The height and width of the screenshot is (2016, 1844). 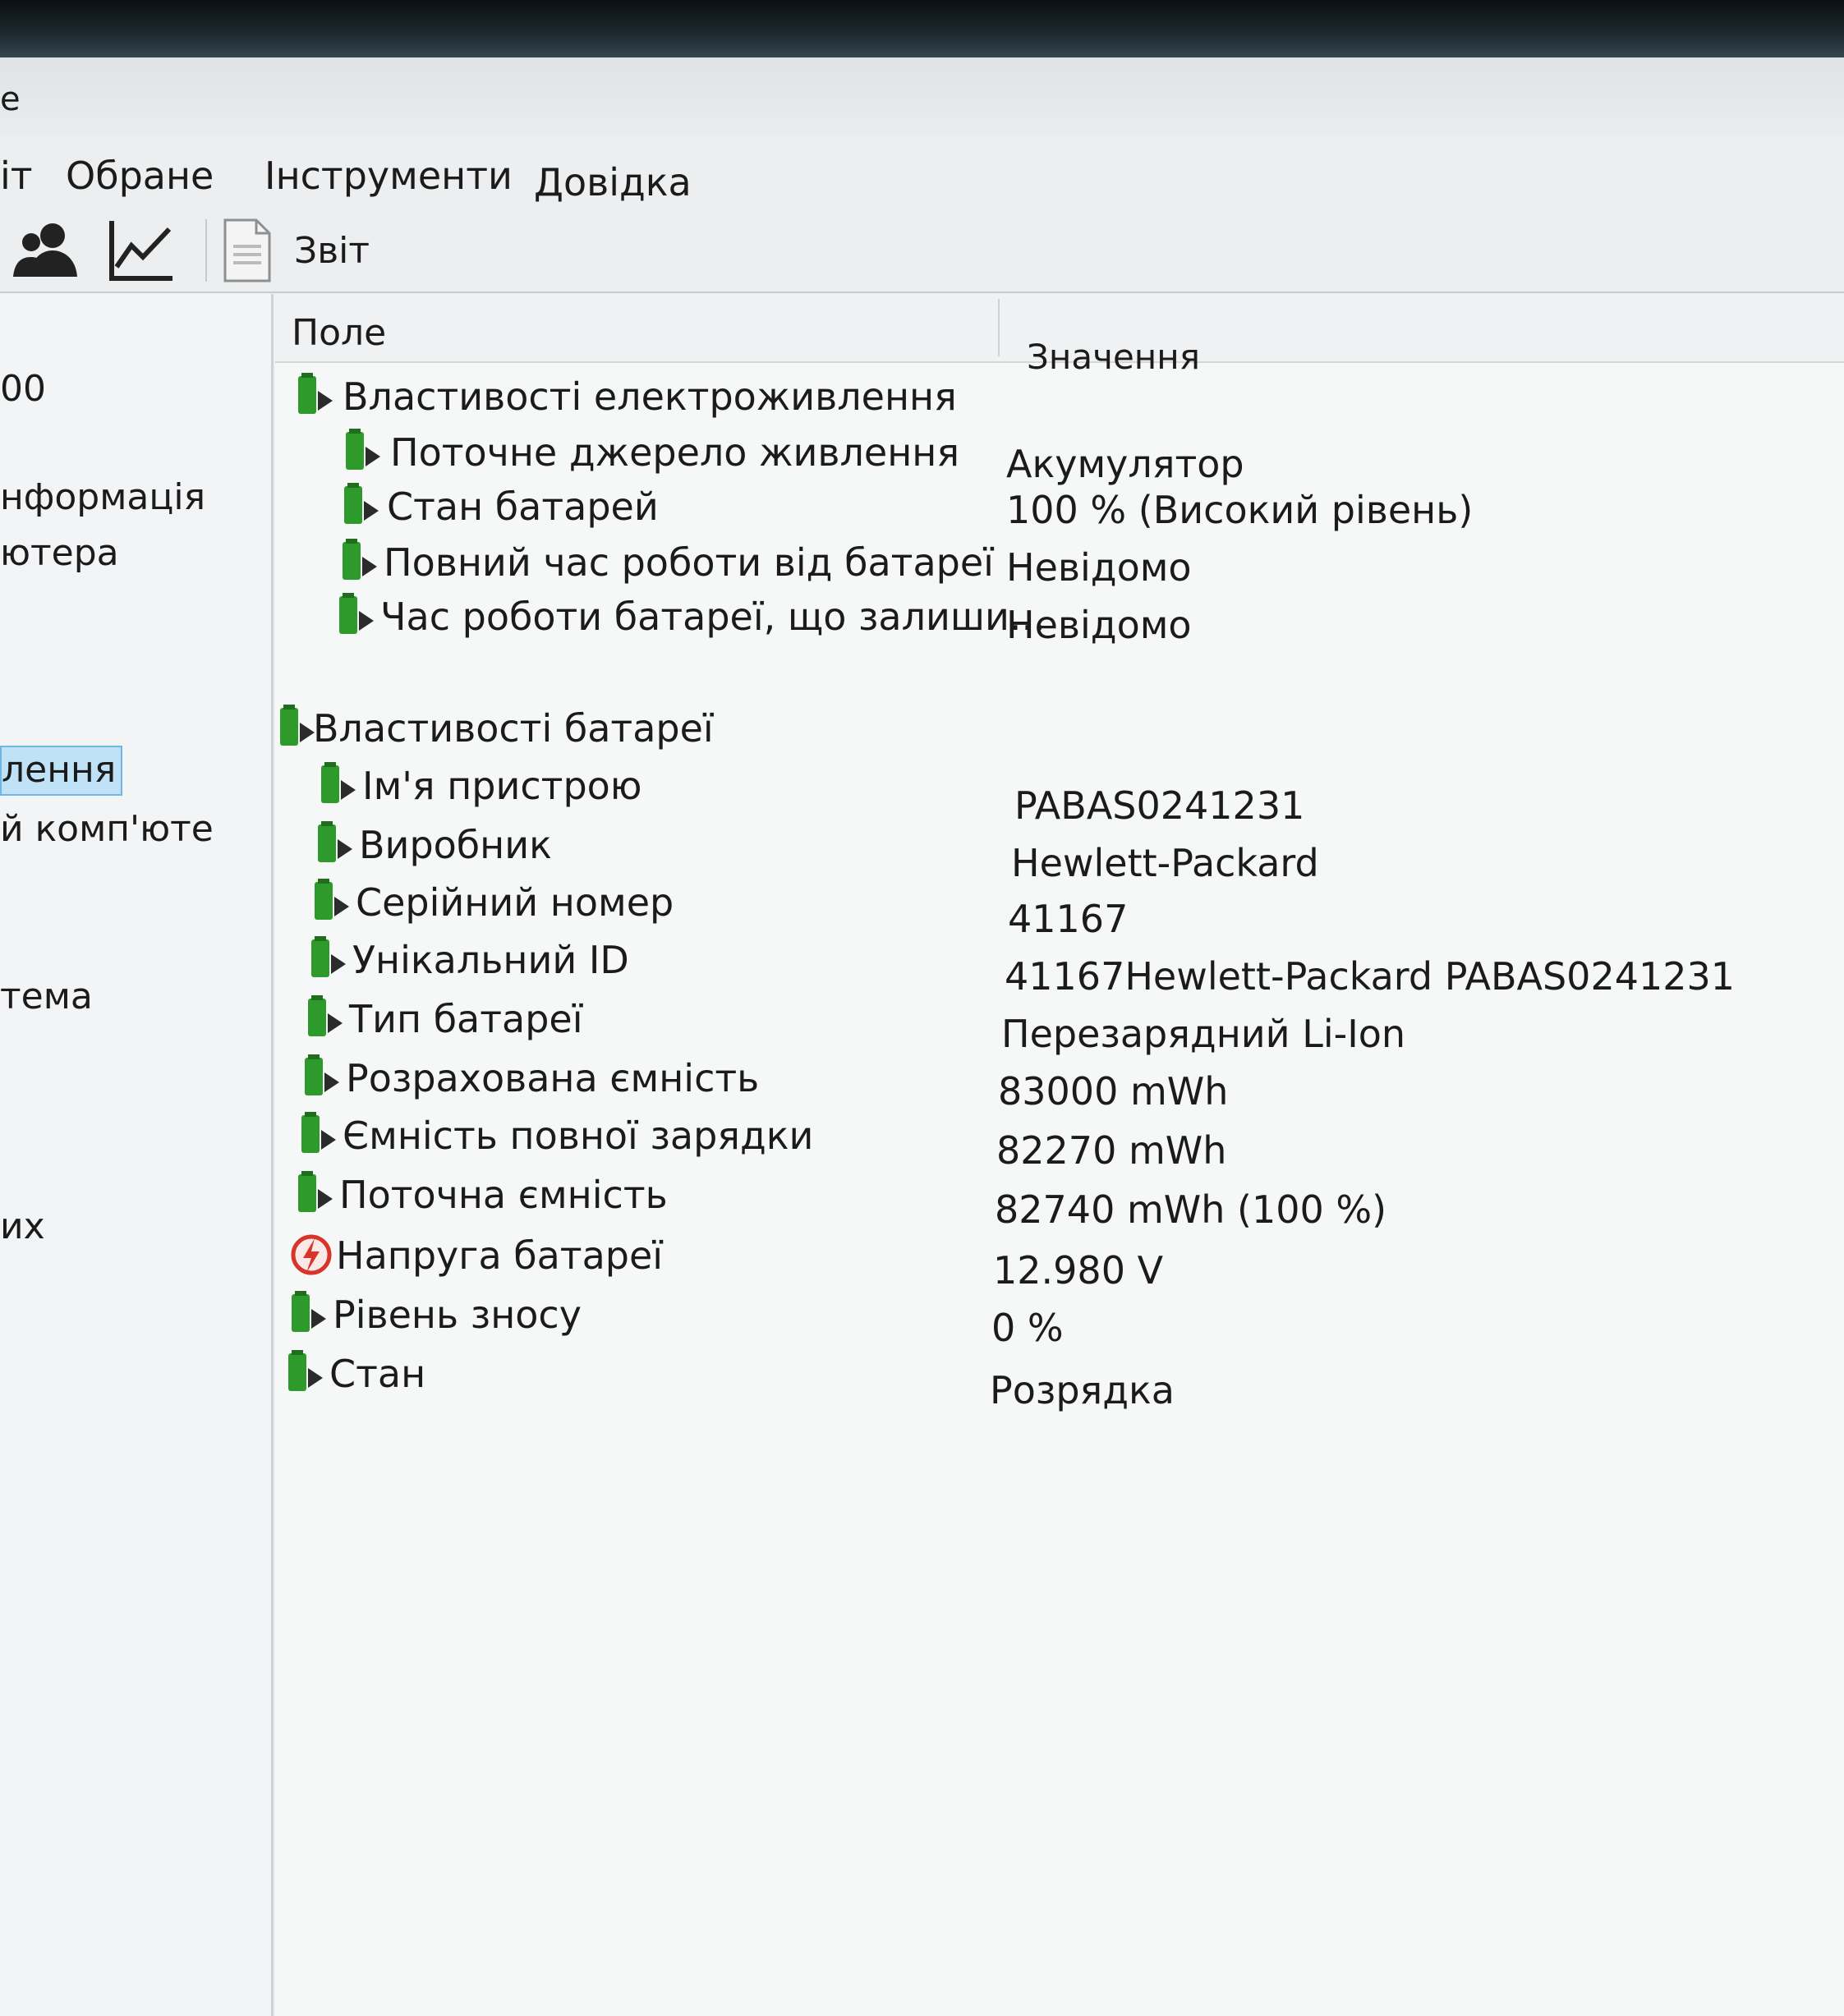 What do you see at coordinates (377, 1374) in the screenshot?
I see `row-field: Стан` at bounding box center [377, 1374].